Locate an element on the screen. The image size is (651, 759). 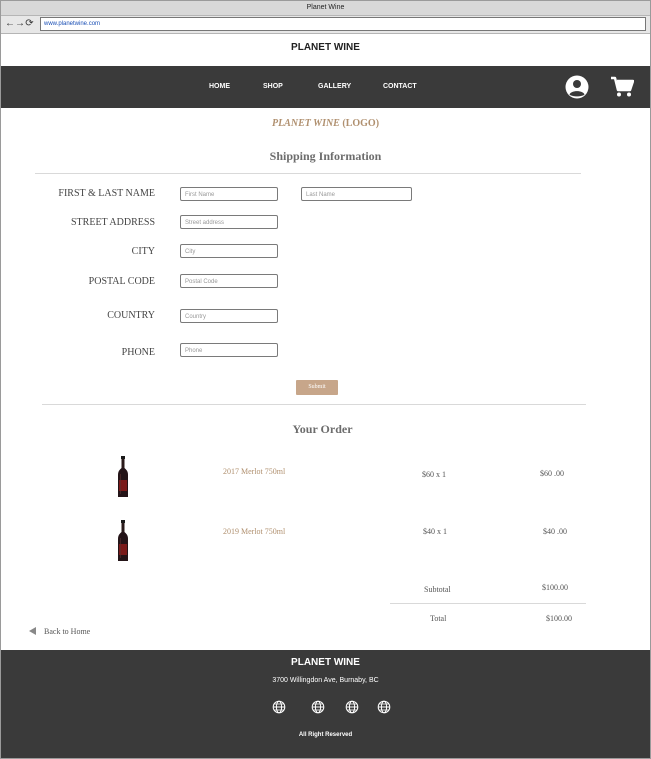
footer-brand: PLANET WINE is located at coordinates (325, 662).